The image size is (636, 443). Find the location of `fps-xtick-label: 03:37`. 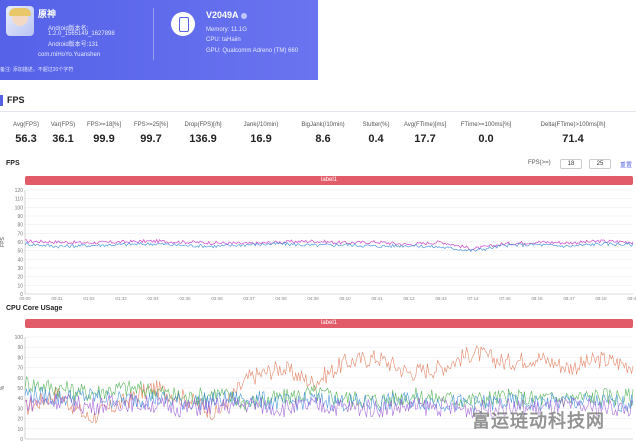

fps-xtick-label: 03:37 is located at coordinates (249, 298).